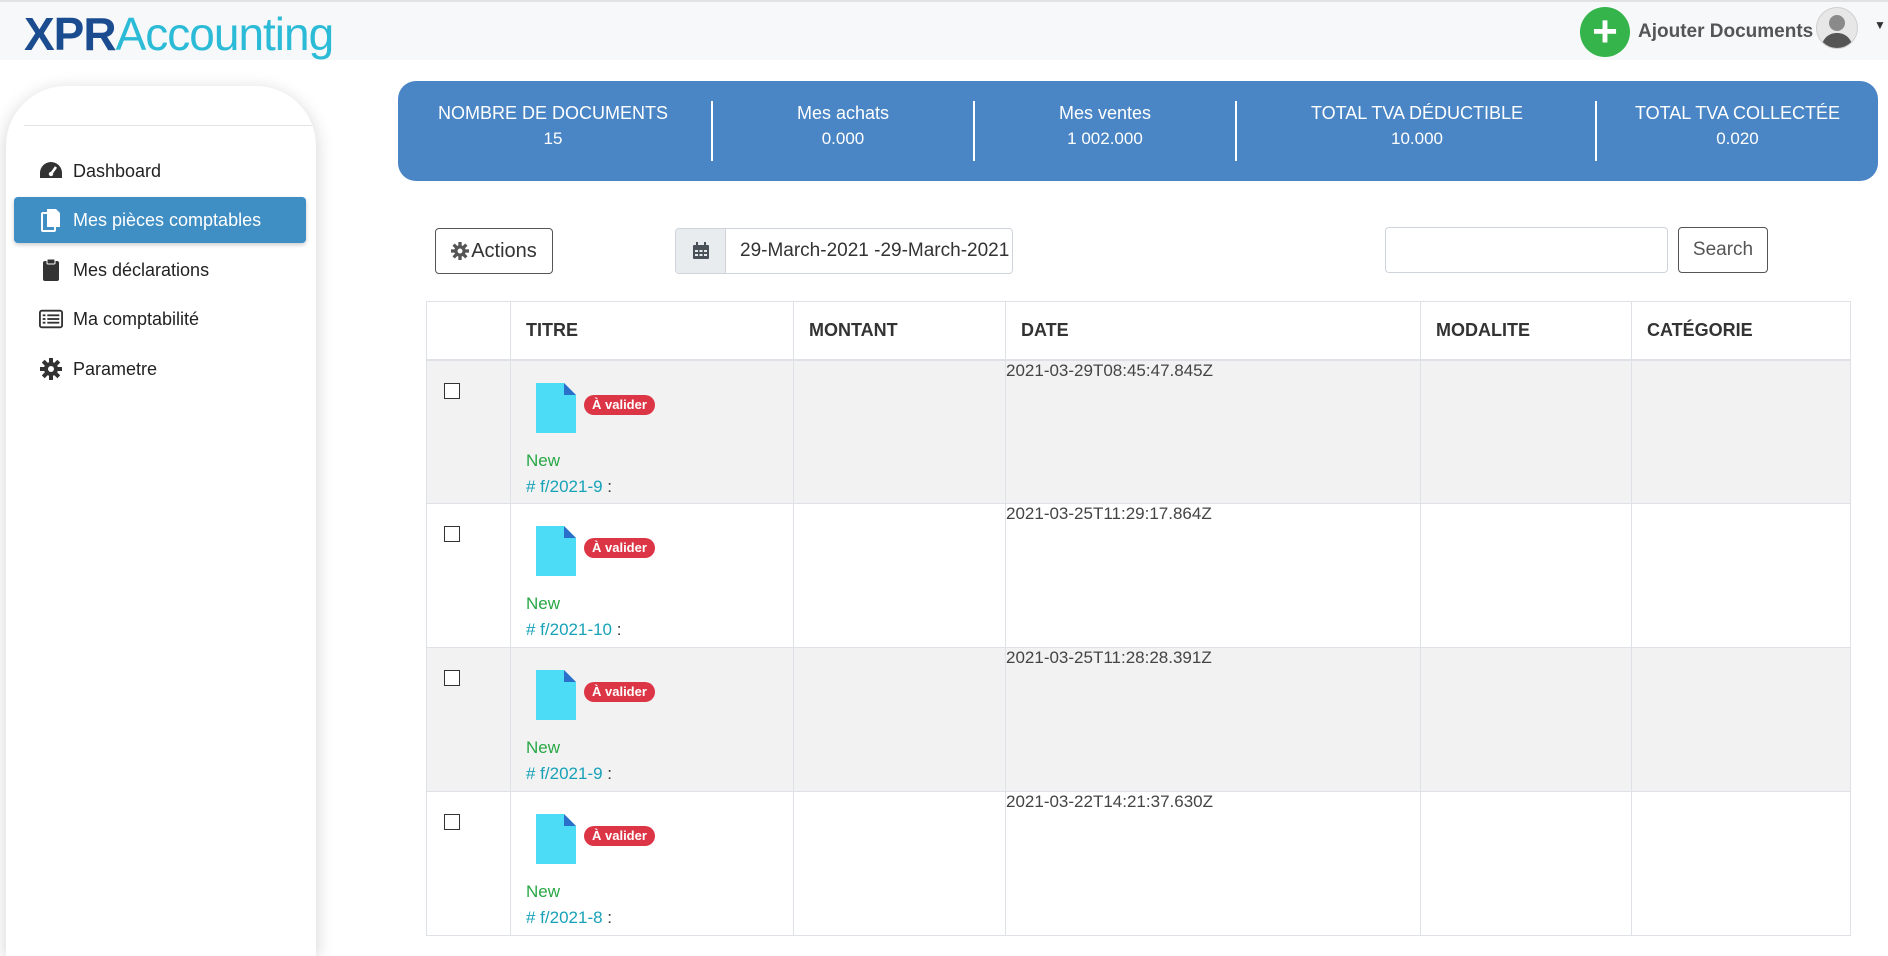 The width and height of the screenshot is (1888, 956). I want to click on column-header-date: DATE, so click(1213, 331).